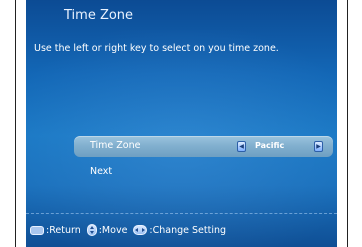 This screenshot has width=362, height=247. Describe the element at coordinates (15, 123) in the screenshot. I see `left-border` at that location.